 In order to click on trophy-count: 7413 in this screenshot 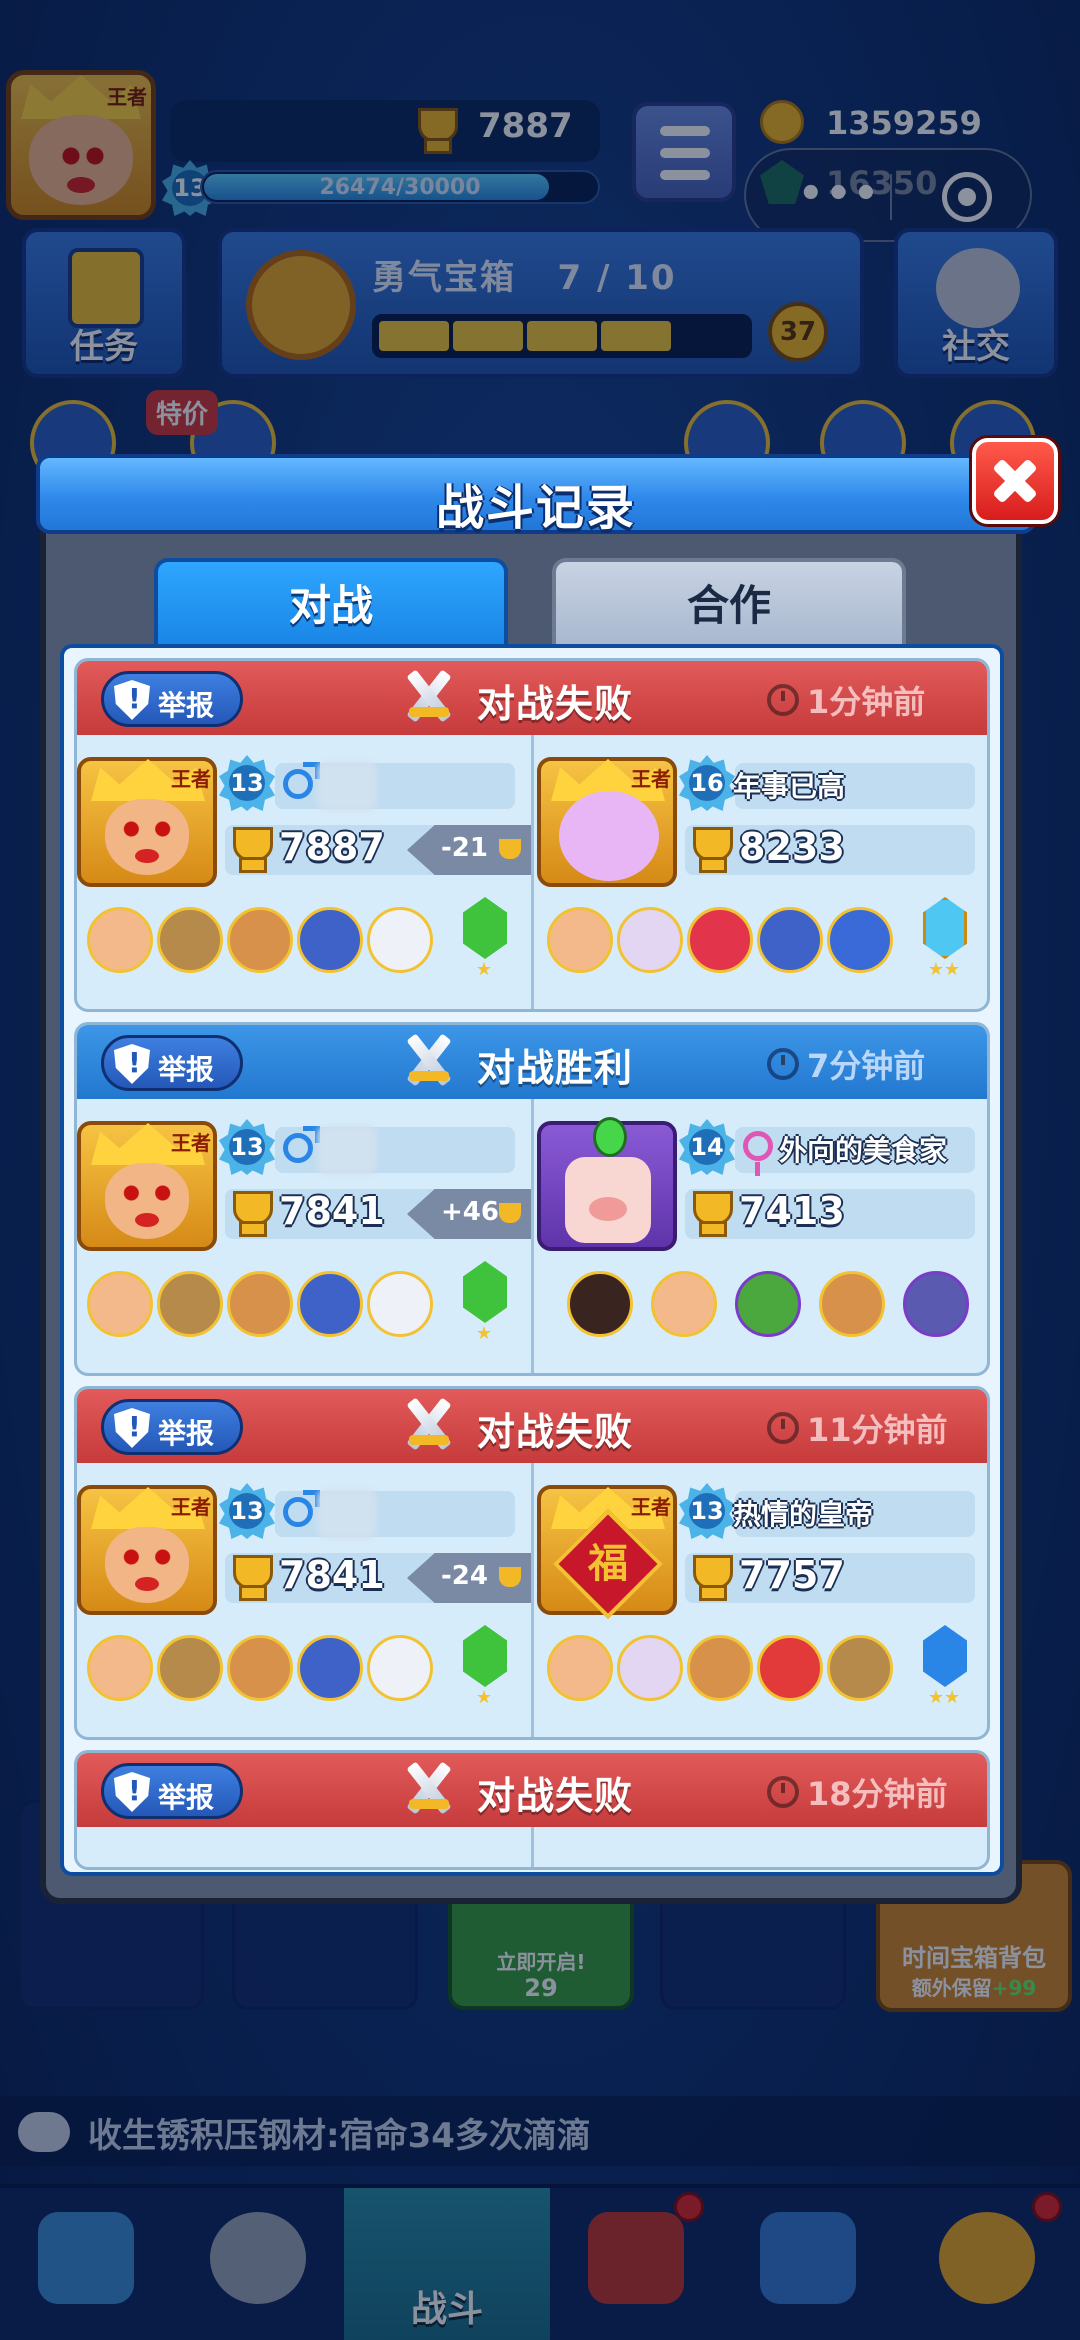, I will do `click(792, 1211)`.